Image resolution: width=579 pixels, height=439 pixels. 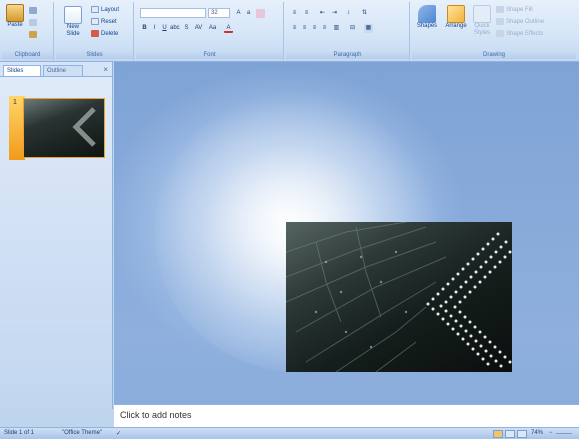 What do you see at coordinates (324, 28) in the screenshot?
I see `justify-button: ≡` at bounding box center [324, 28].